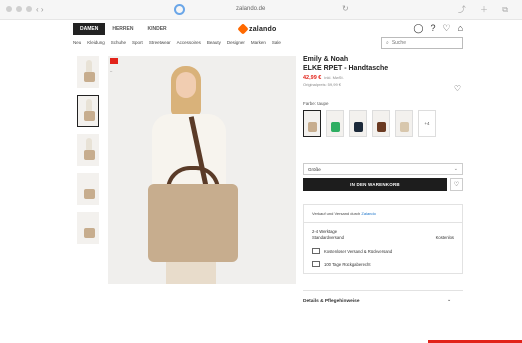  What do you see at coordinates (334, 77) in the screenshot?
I see `price-note: inkl. MwSt.` at bounding box center [334, 77].